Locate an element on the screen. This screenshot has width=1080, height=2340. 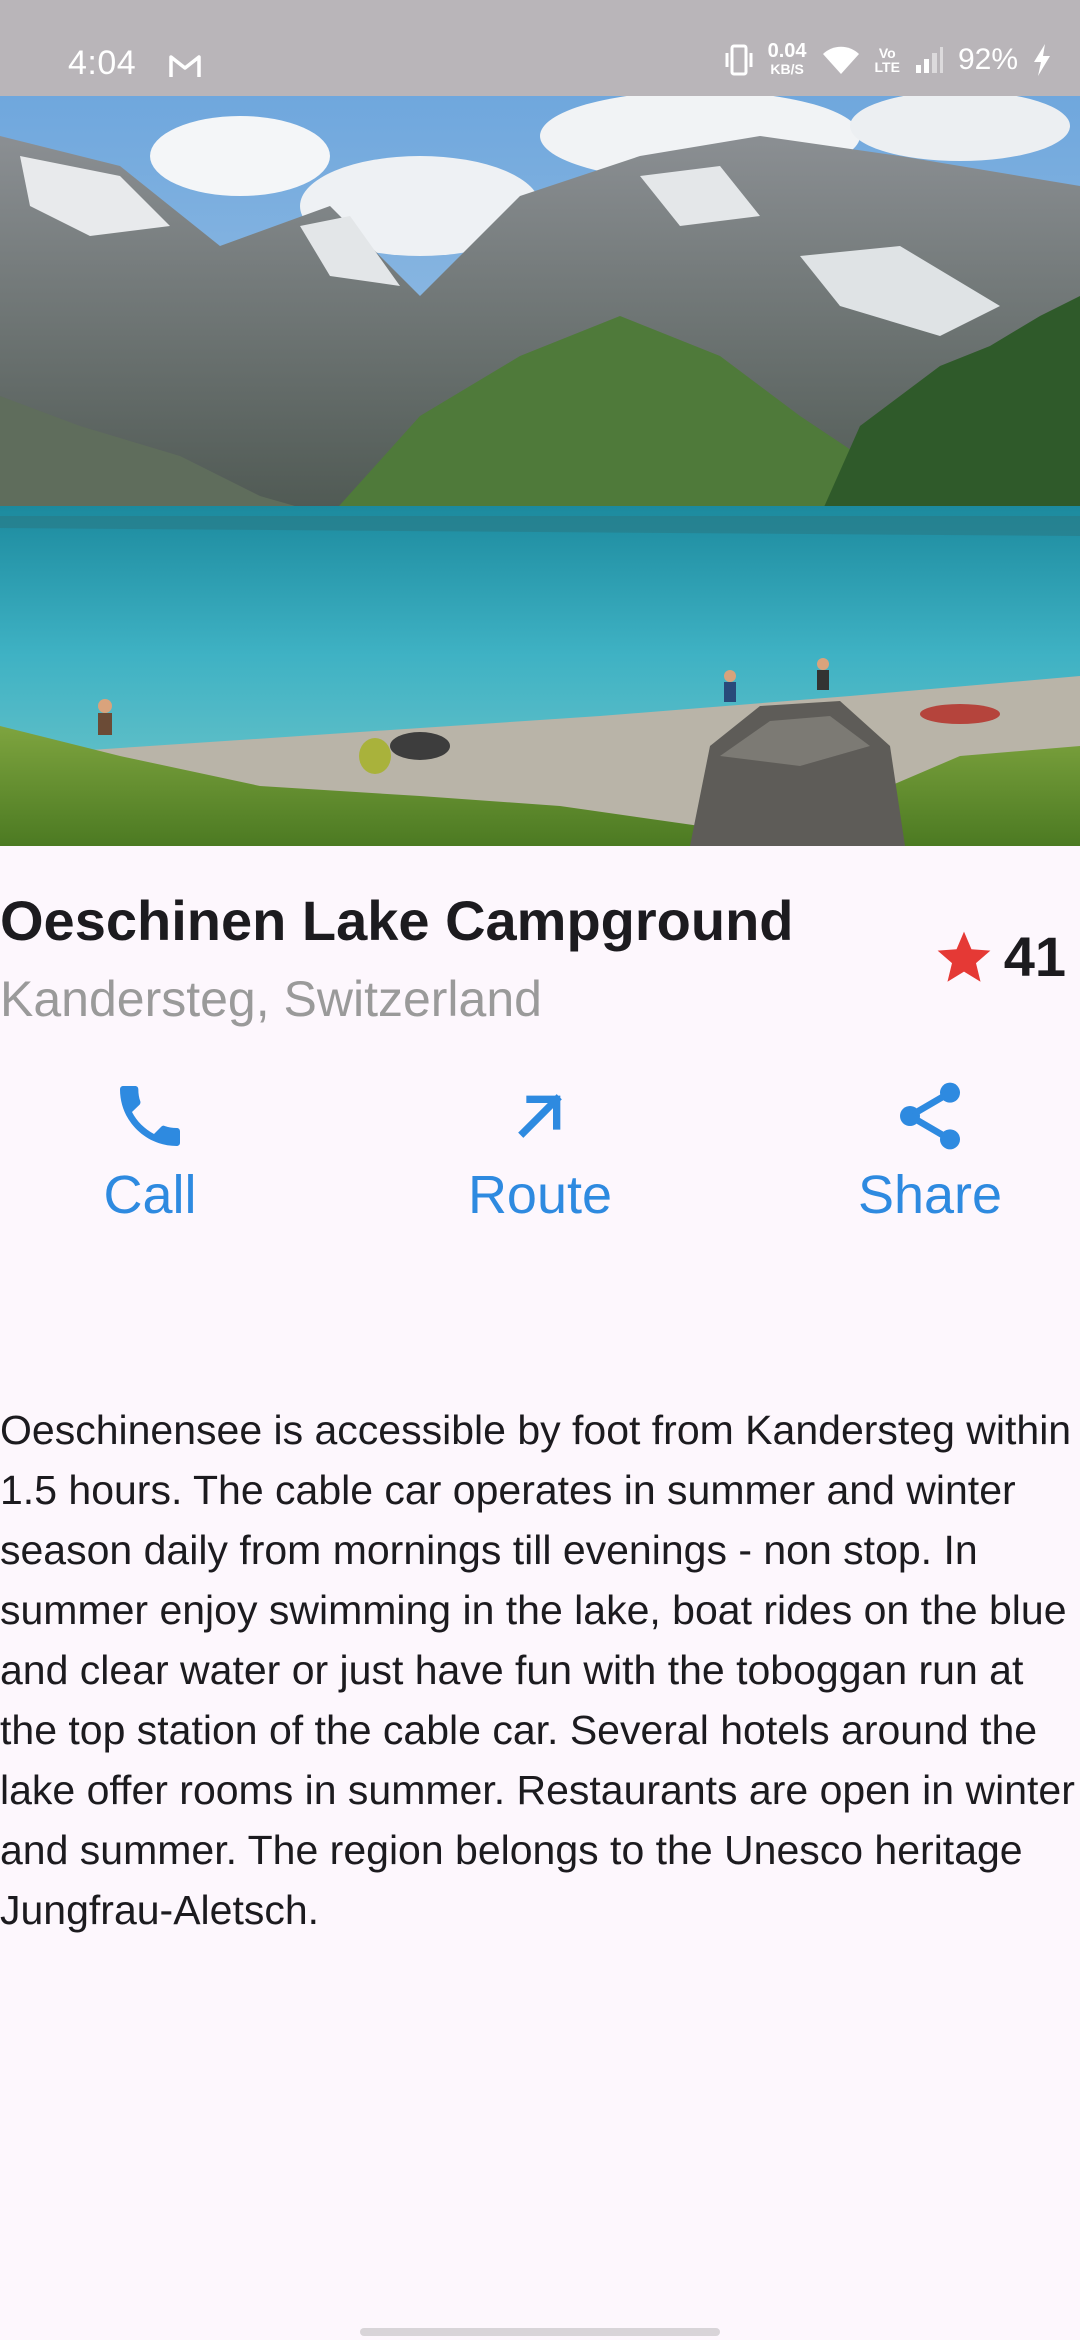
action-bar: Call Route Share is located at coordinates (540, 1161).